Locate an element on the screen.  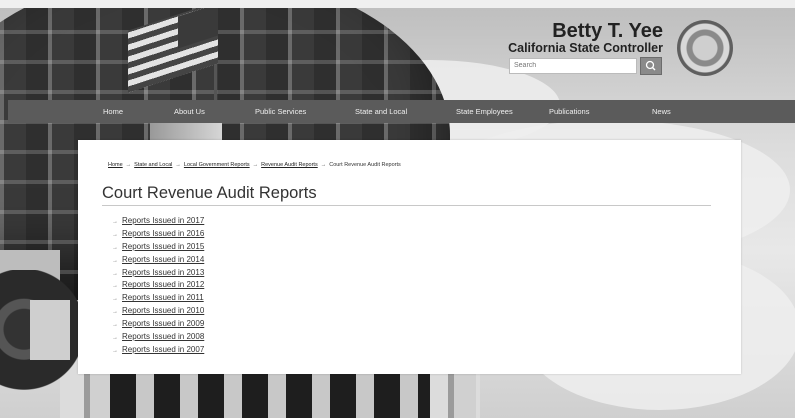
page-title: Court Revenue Audit Reports is located at coordinates (209, 193).